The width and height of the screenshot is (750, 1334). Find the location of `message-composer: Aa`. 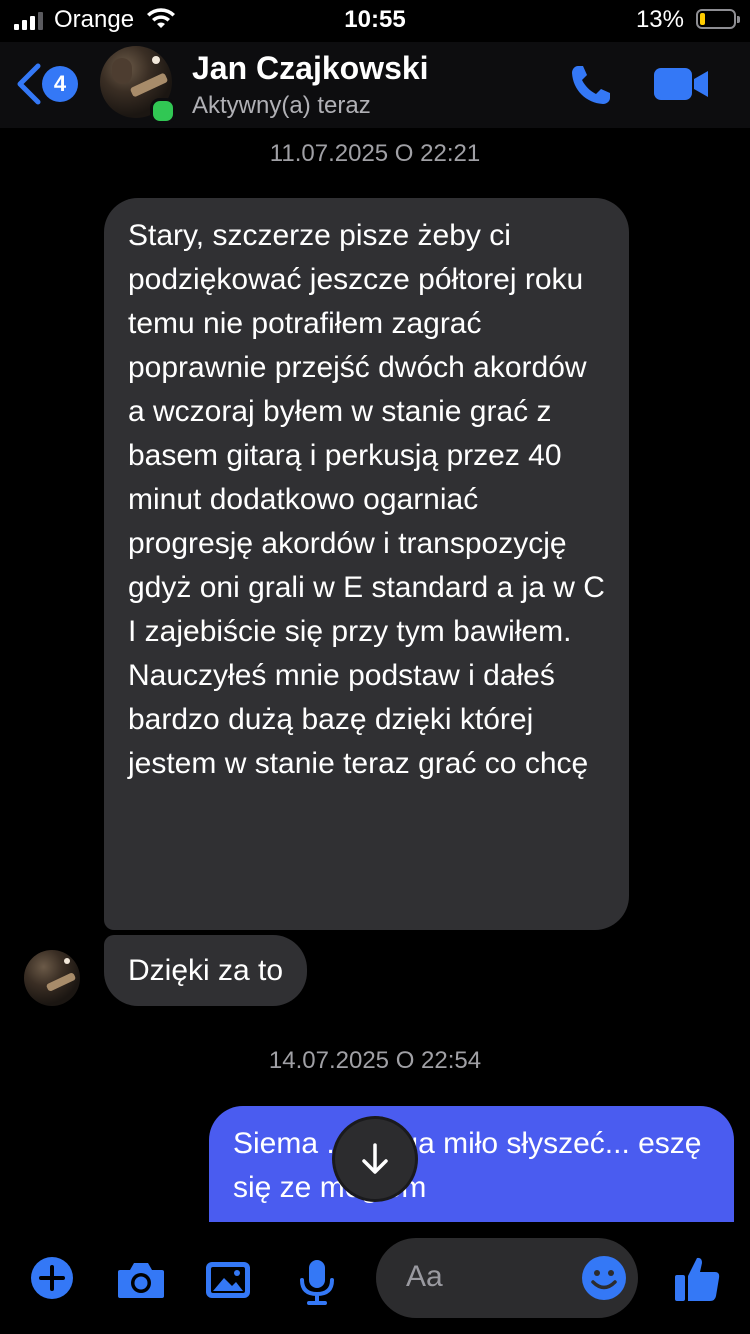

message-composer: Aa is located at coordinates (375, 1278).